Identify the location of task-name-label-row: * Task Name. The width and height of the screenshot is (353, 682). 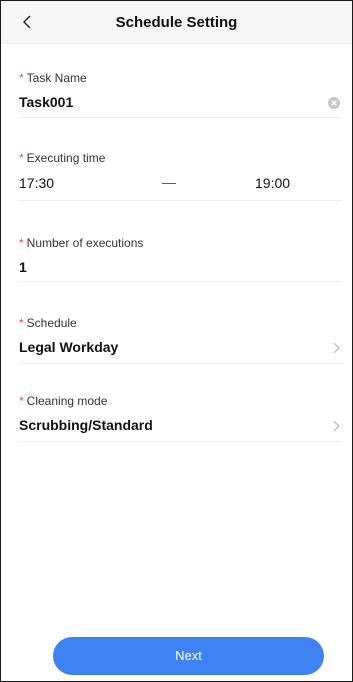
(53, 78).